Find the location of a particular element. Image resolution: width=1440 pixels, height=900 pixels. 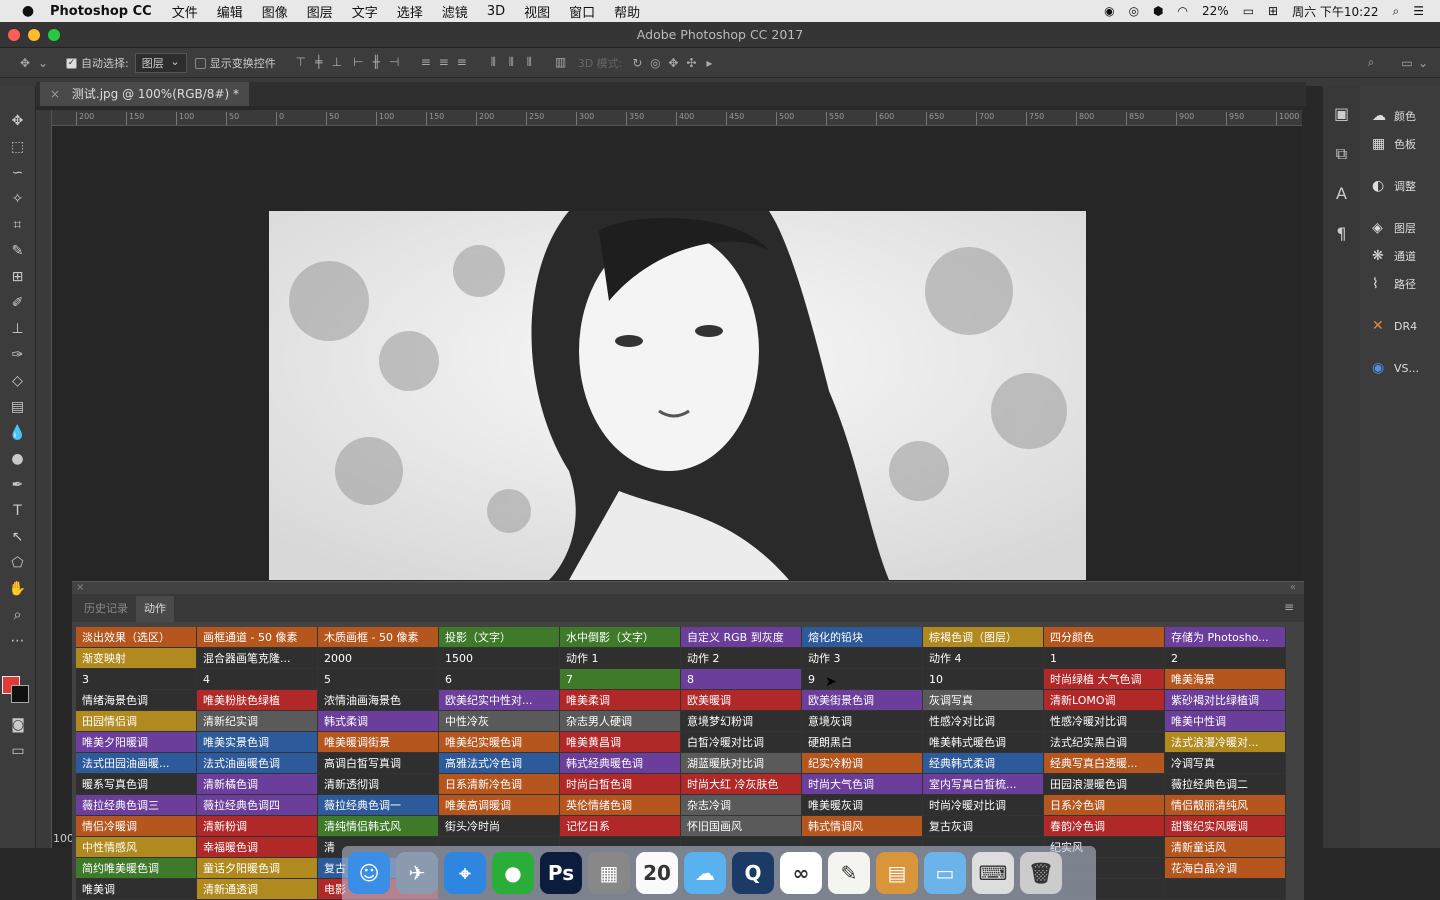

zoom-tool-icon: ⌕ is located at coordinates (17, 615).